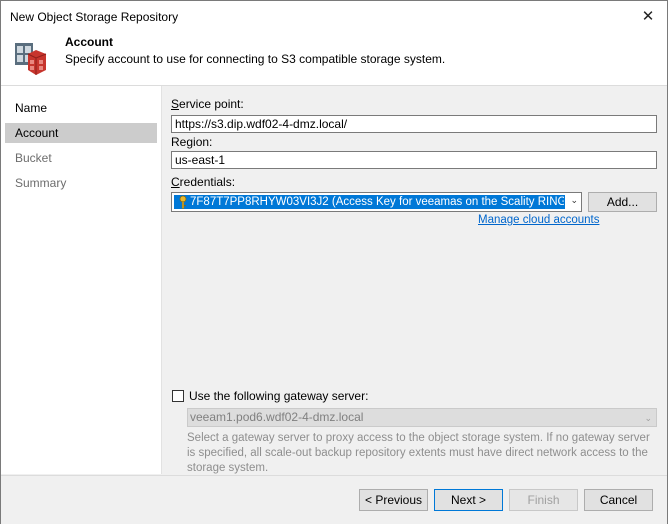 This screenshot has width=668, height=524. What do you see at coordinates (538, 220) in the screenshot?
I see `manage-cloud-accounts-link: Manage cloud accounts` at bounding box center [538, 220].